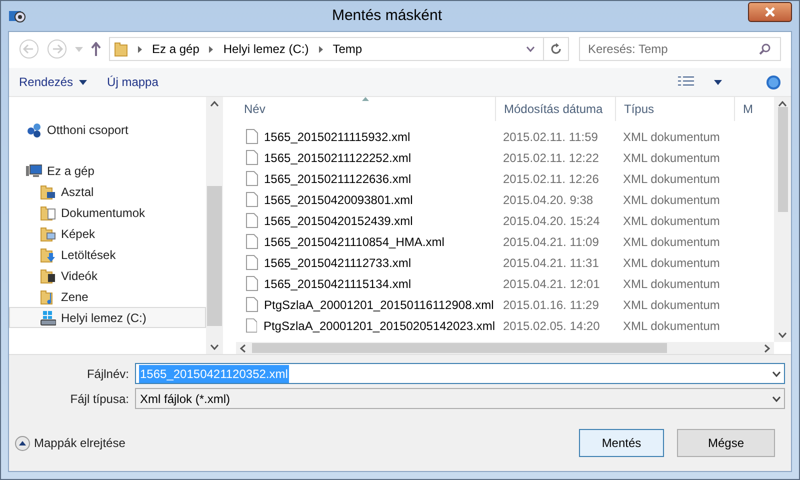 This screenshot has width=800, height=480. I want to click on nav-item: Képek, so click(107, 233).